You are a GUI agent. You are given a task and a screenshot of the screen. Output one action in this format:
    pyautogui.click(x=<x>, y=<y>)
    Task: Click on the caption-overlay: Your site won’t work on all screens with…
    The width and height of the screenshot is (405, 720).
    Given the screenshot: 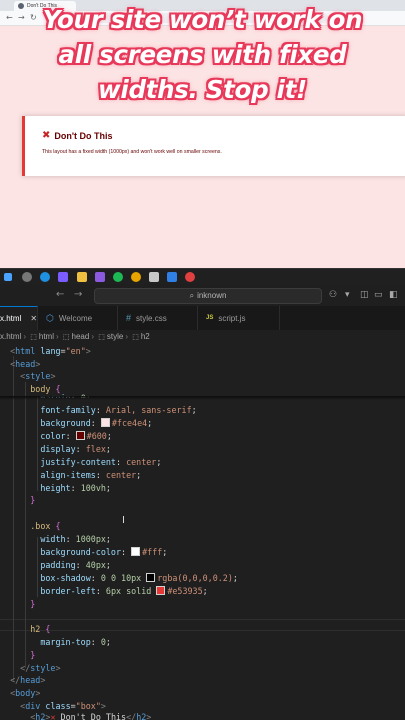 What is the action you would take?
    pyautogui.click(x=202, y=54)
    